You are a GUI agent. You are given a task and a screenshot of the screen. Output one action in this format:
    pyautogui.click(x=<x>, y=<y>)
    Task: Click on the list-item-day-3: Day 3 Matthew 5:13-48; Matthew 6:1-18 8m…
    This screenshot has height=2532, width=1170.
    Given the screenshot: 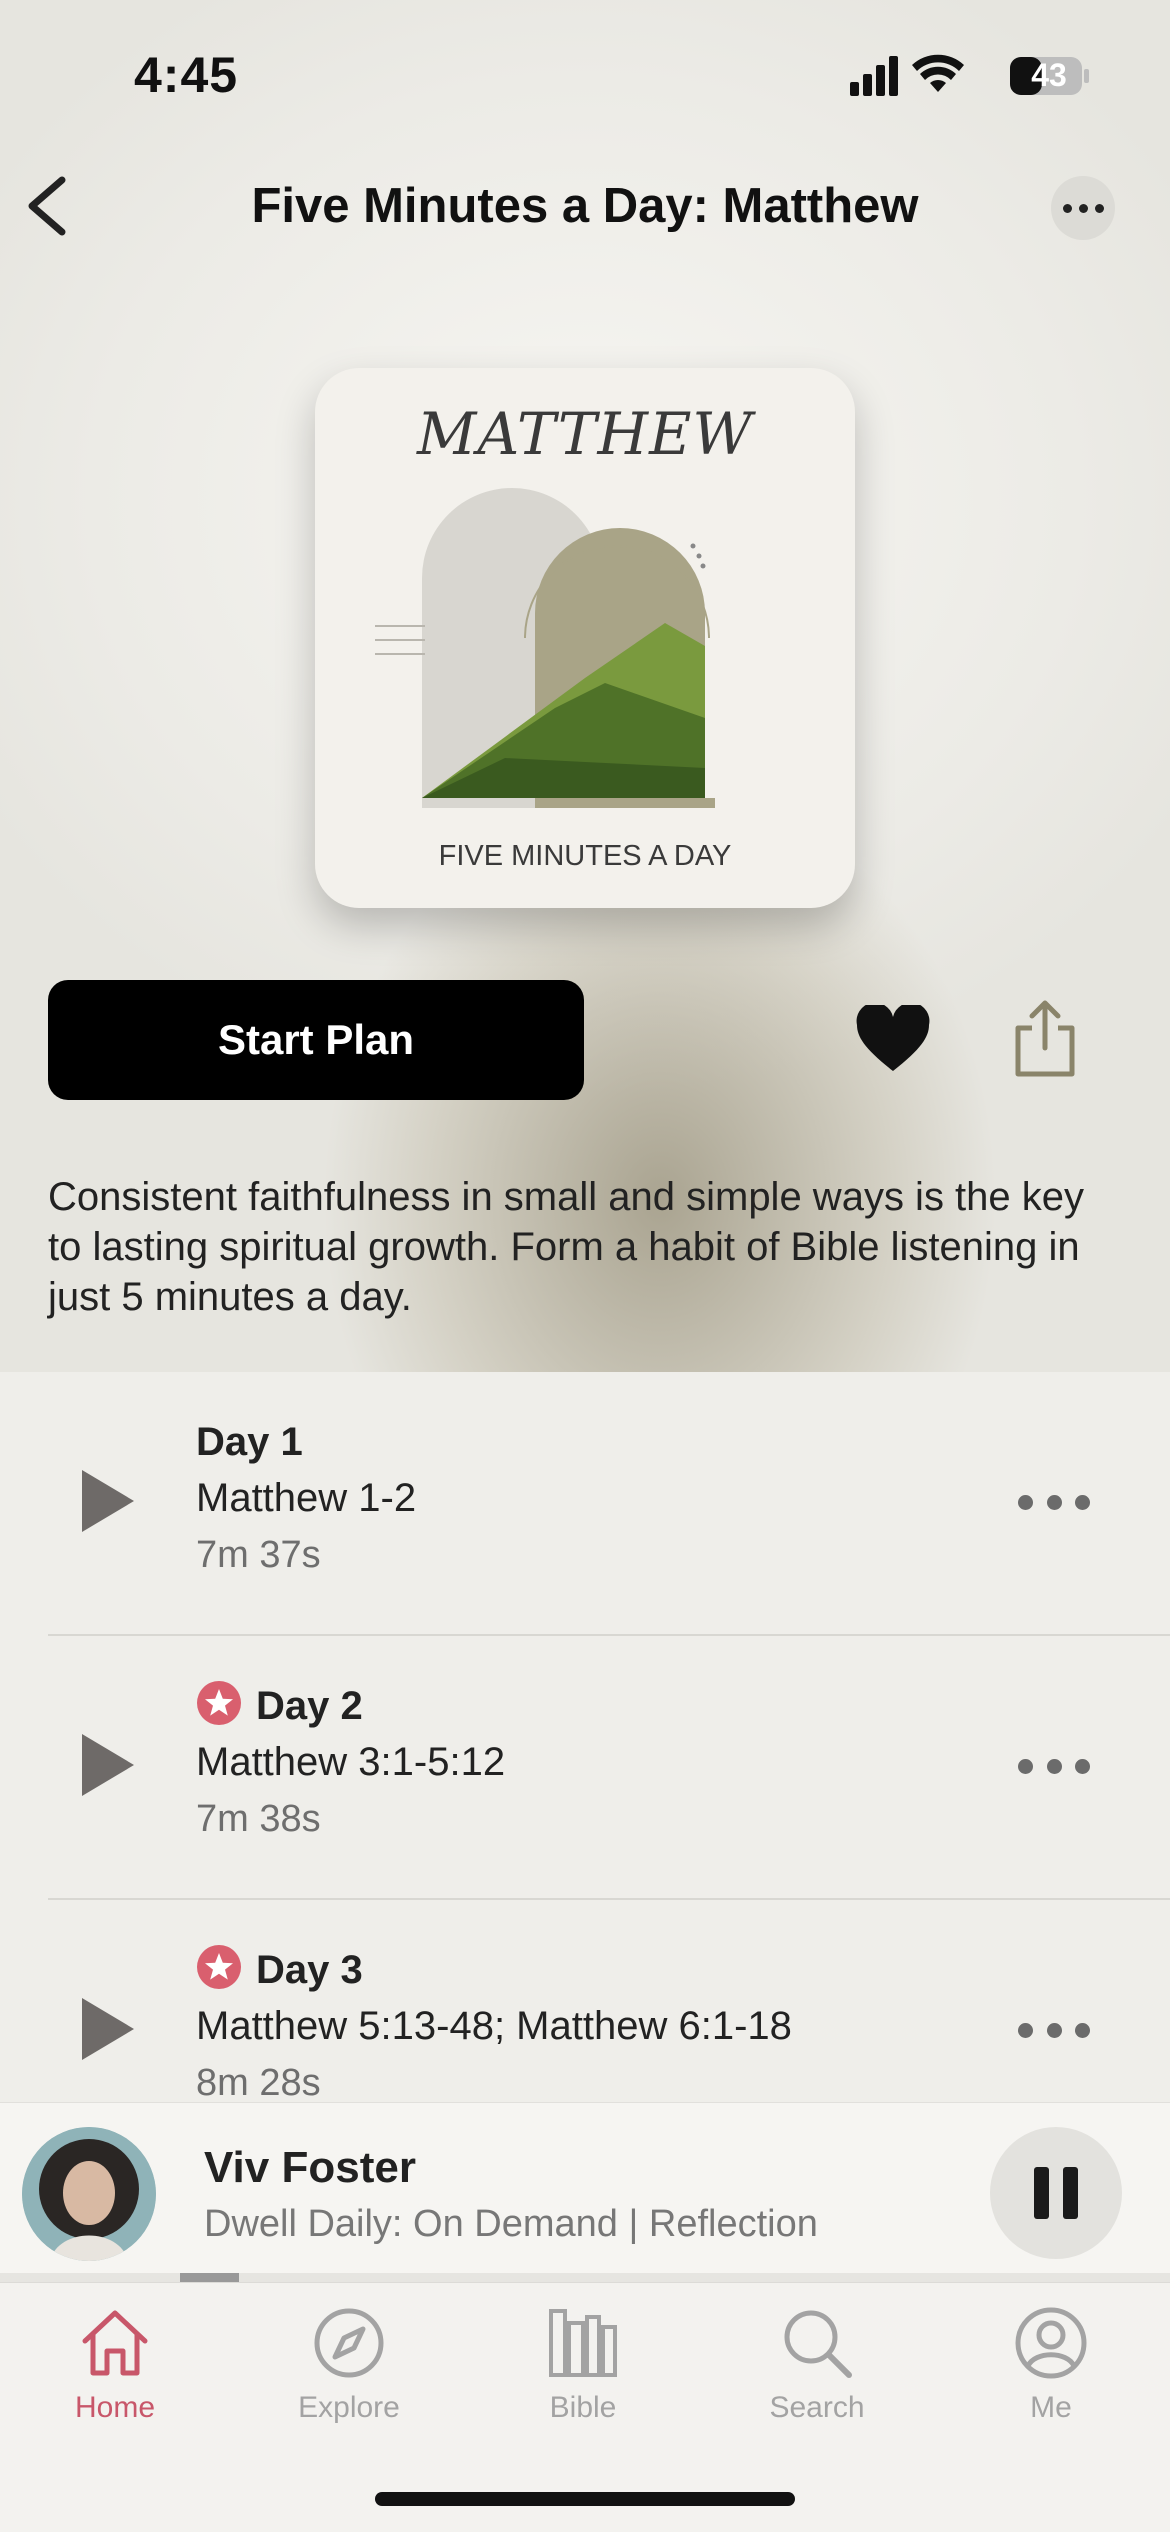 What is the action you would take?
    pyautogui.click(x=585, y=2001)
    